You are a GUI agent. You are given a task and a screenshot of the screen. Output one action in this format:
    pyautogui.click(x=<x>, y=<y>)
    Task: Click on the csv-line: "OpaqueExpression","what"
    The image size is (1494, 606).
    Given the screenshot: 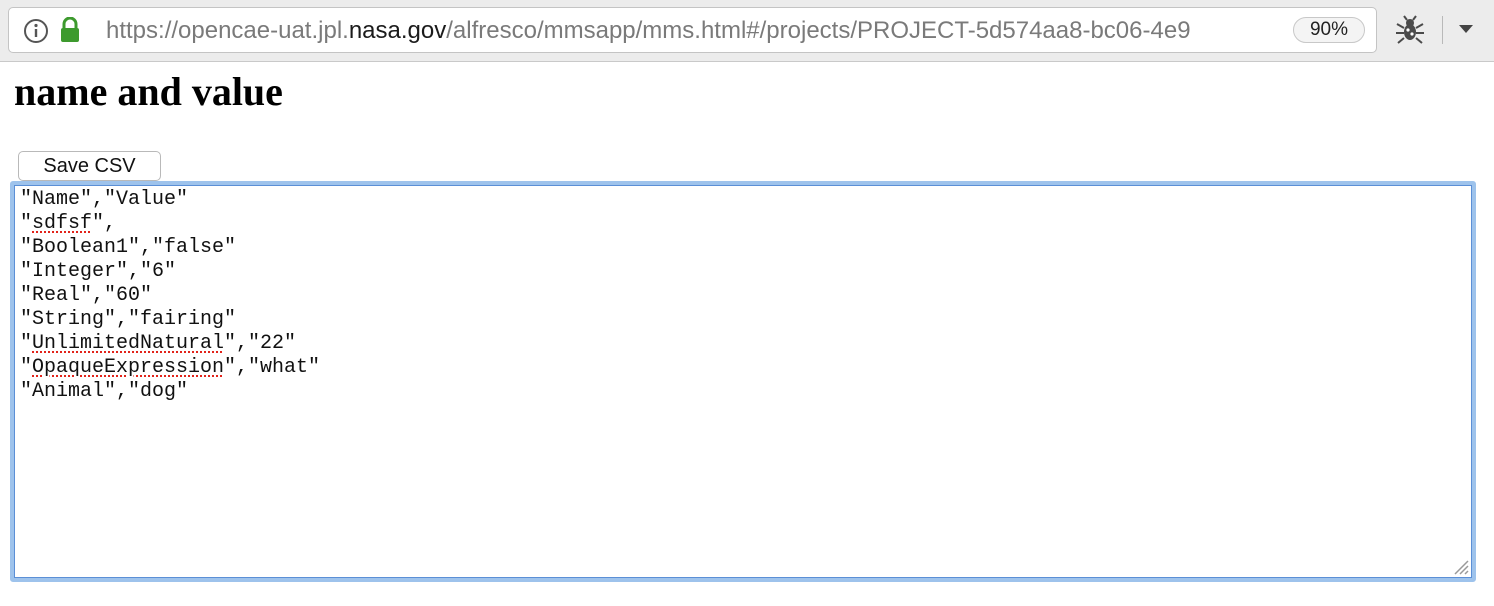 What is the action you would take?
    pyautogui.click(x=170, y=368)
    